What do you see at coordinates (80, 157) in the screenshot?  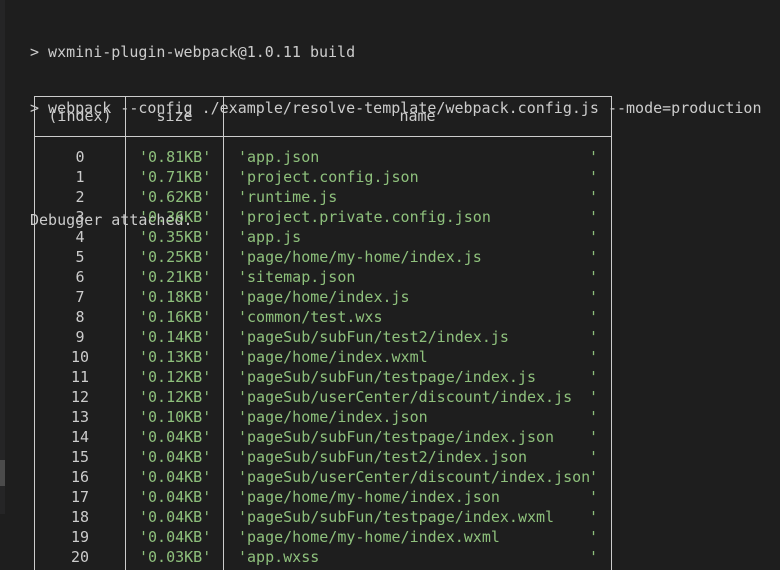 I see `row-index: 0` at bounding box center [80, 157].